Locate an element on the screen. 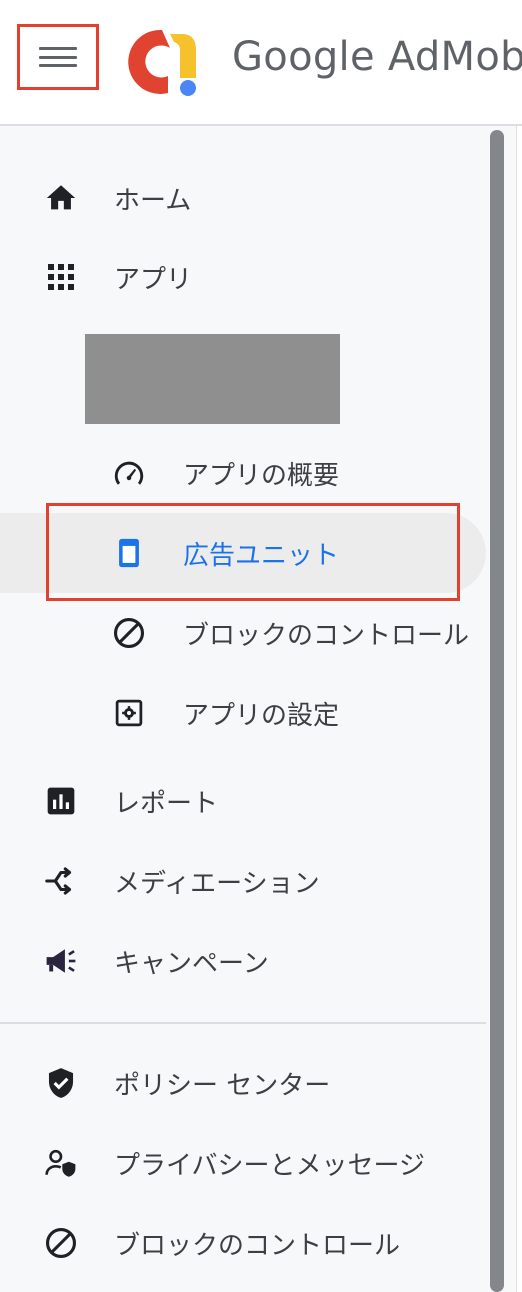 The height and width of the screenshot is (1292, 522). privacy-person-icon is located at coordinates (61, 1163).